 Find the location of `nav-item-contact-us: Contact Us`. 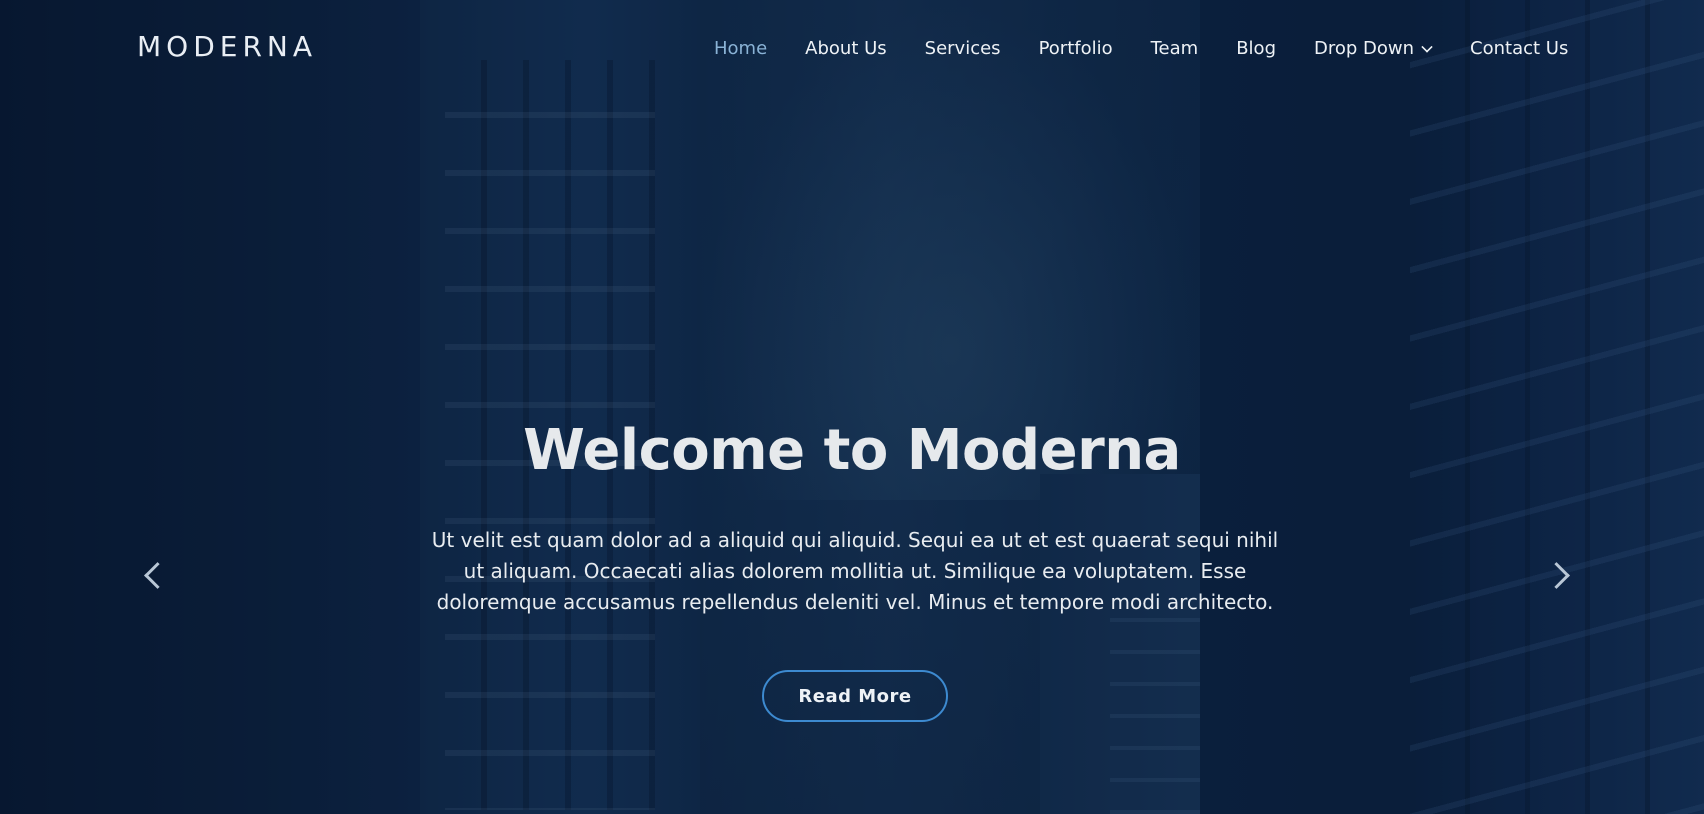

nav-item-contact-us: Contact Us is located at coordinates (1519, 48).